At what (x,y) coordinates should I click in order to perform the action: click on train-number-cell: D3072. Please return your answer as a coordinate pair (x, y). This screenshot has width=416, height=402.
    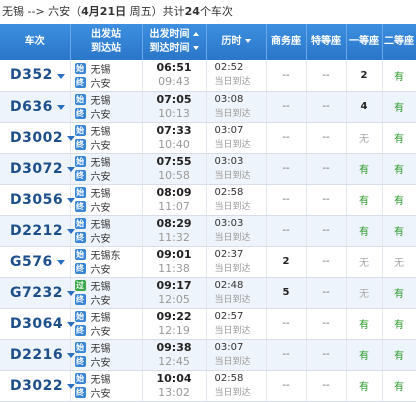
    Looking at the image, I should click on (38, 169).